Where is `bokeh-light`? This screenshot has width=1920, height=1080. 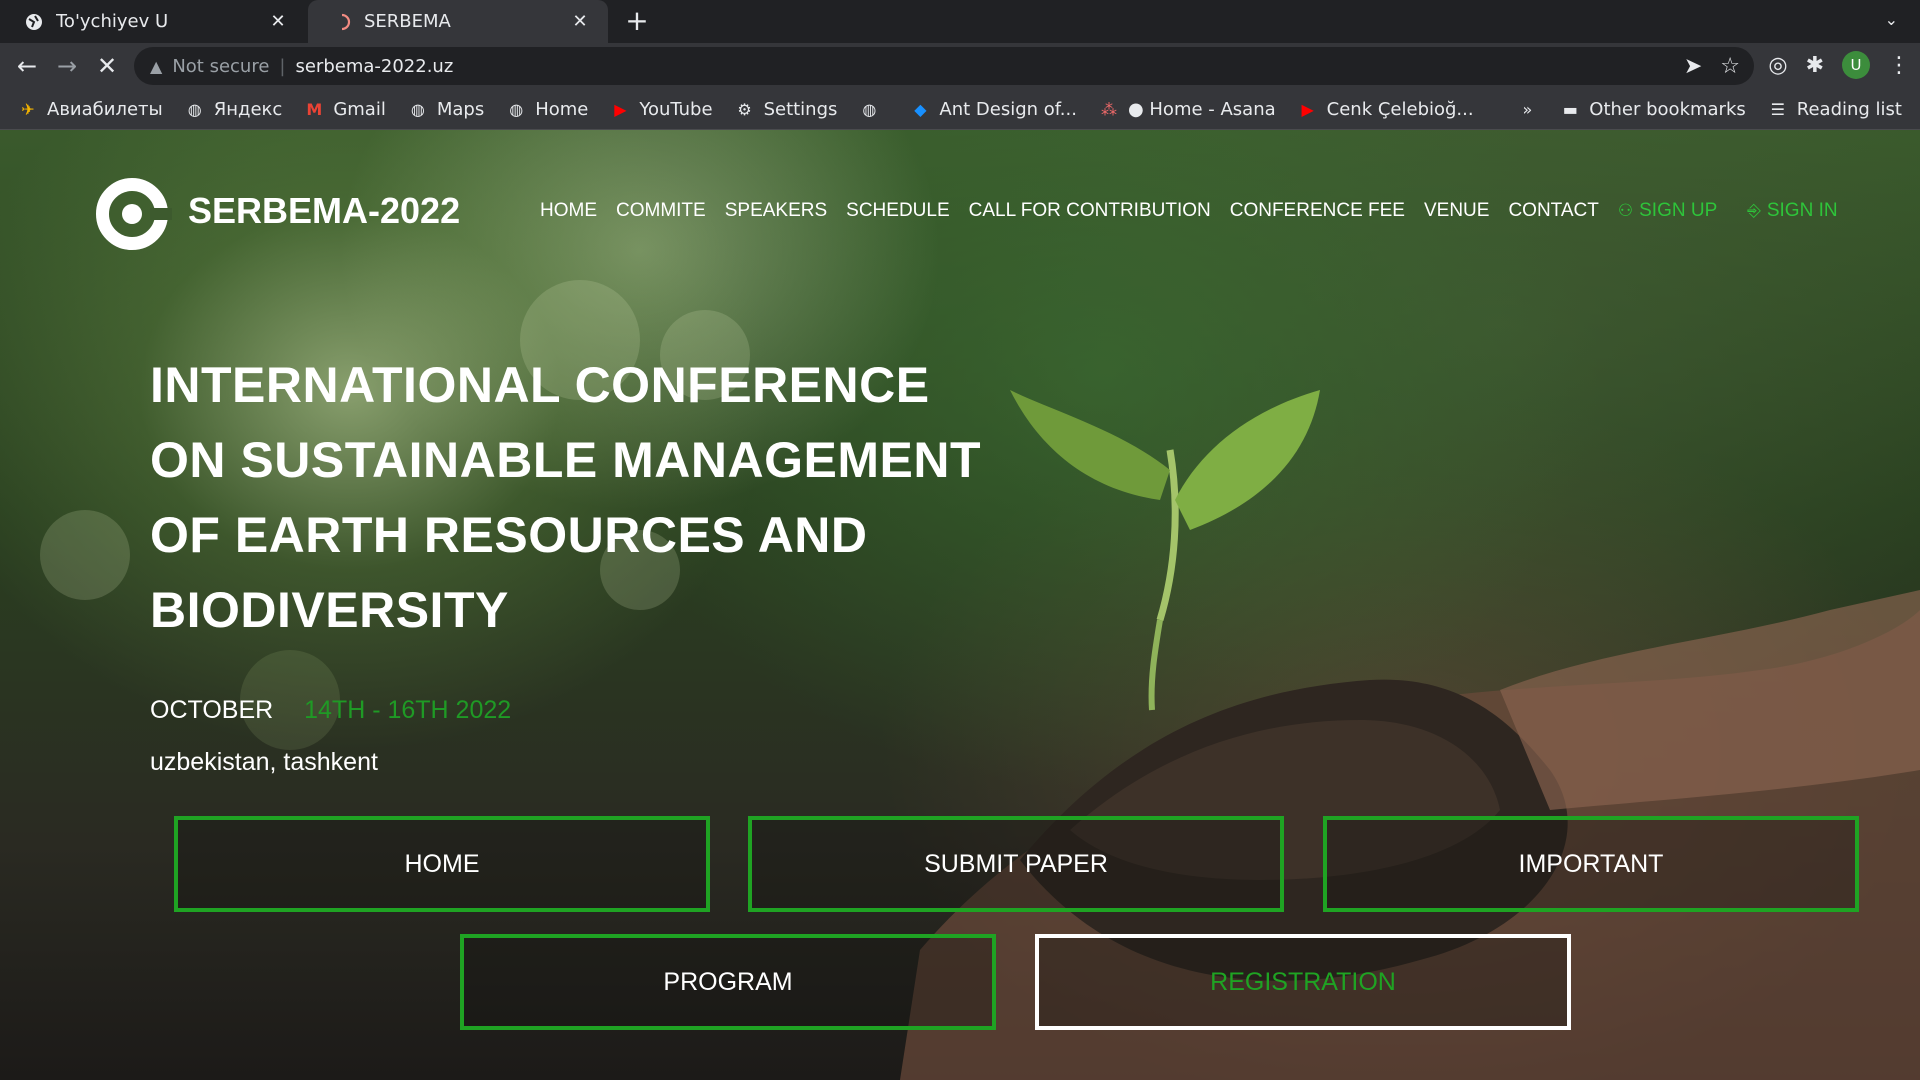 bokeh-light is located at coordinates (85, 555).